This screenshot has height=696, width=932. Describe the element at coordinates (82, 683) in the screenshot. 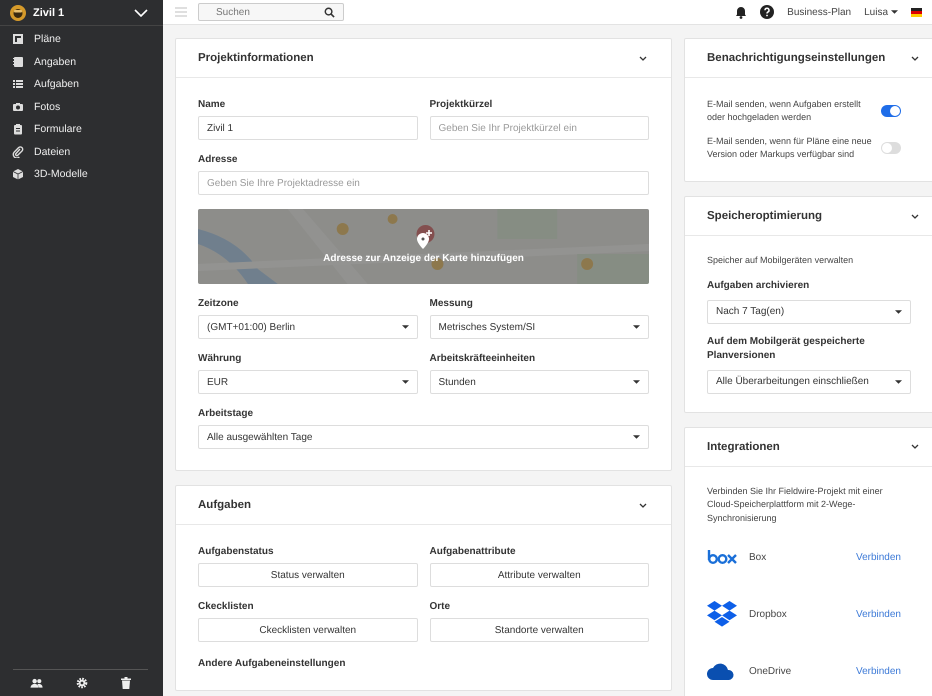

I see `settings-icon` at that location.